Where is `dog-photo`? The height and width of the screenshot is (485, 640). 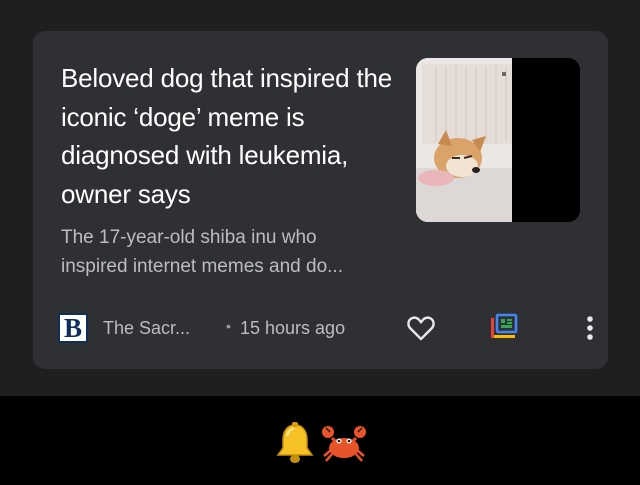
dog-photo is located at coordinates (464, 140).